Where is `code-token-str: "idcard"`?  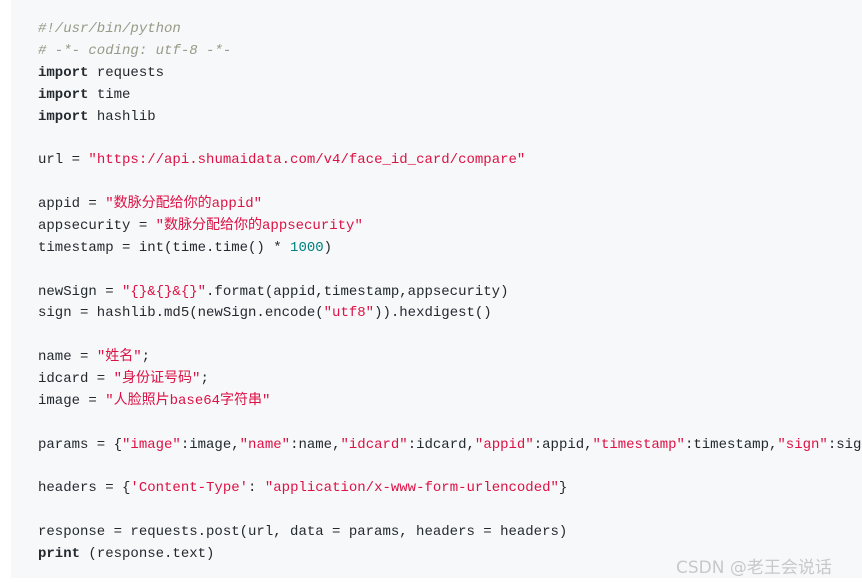 code-token-str: "idcard" is located at coordinates (374, 444).